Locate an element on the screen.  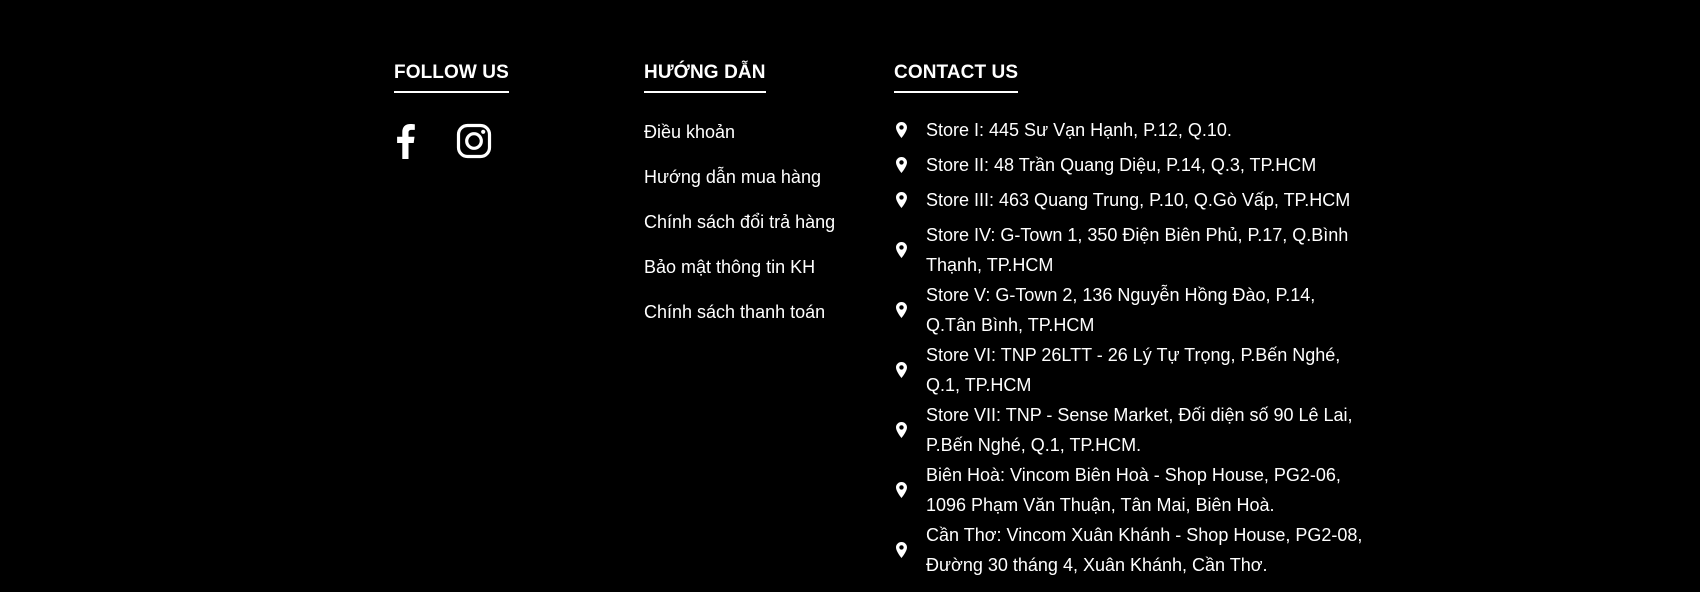
follow-us-column: FOLLOW US is located at coordinates (504, 110).